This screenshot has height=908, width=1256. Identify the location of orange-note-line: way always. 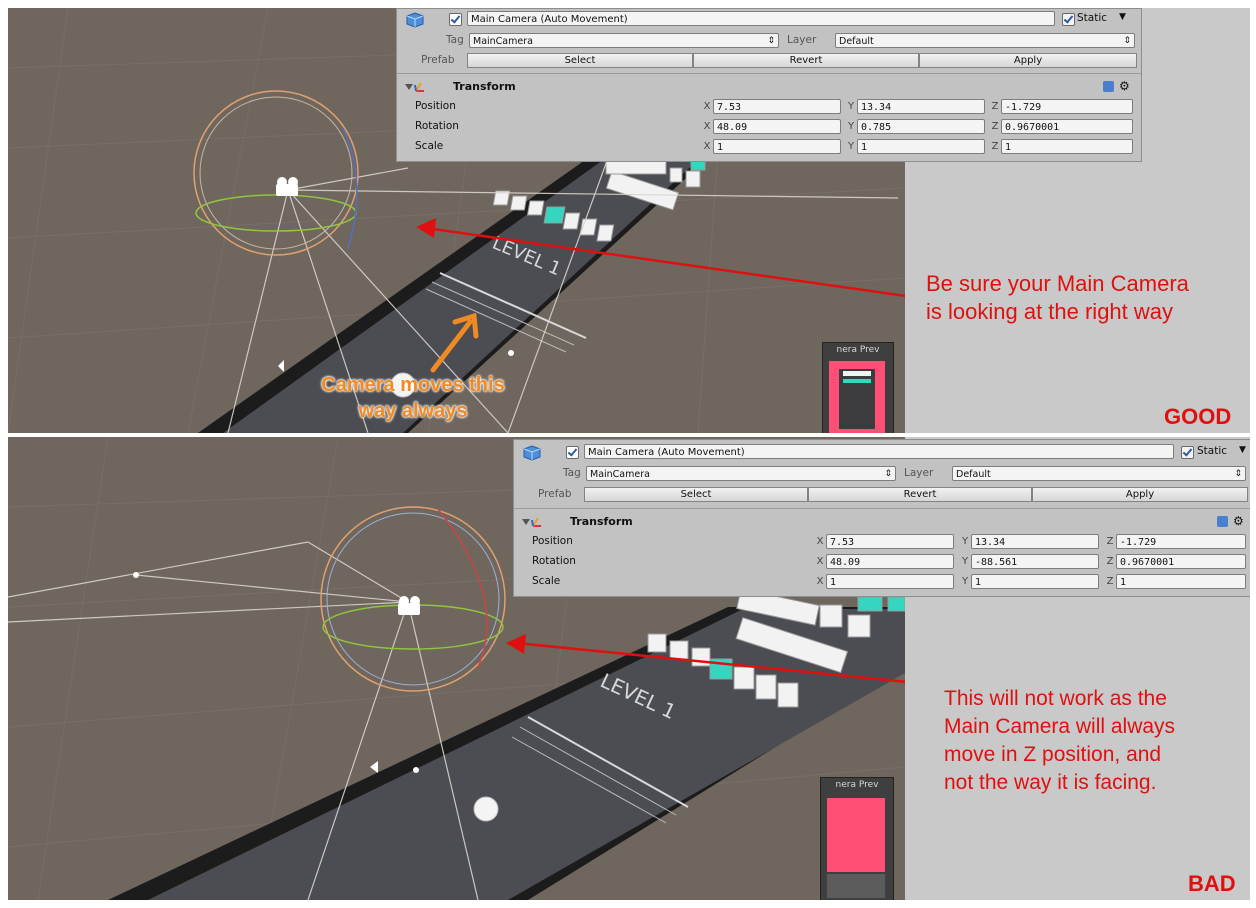
(413, 411).